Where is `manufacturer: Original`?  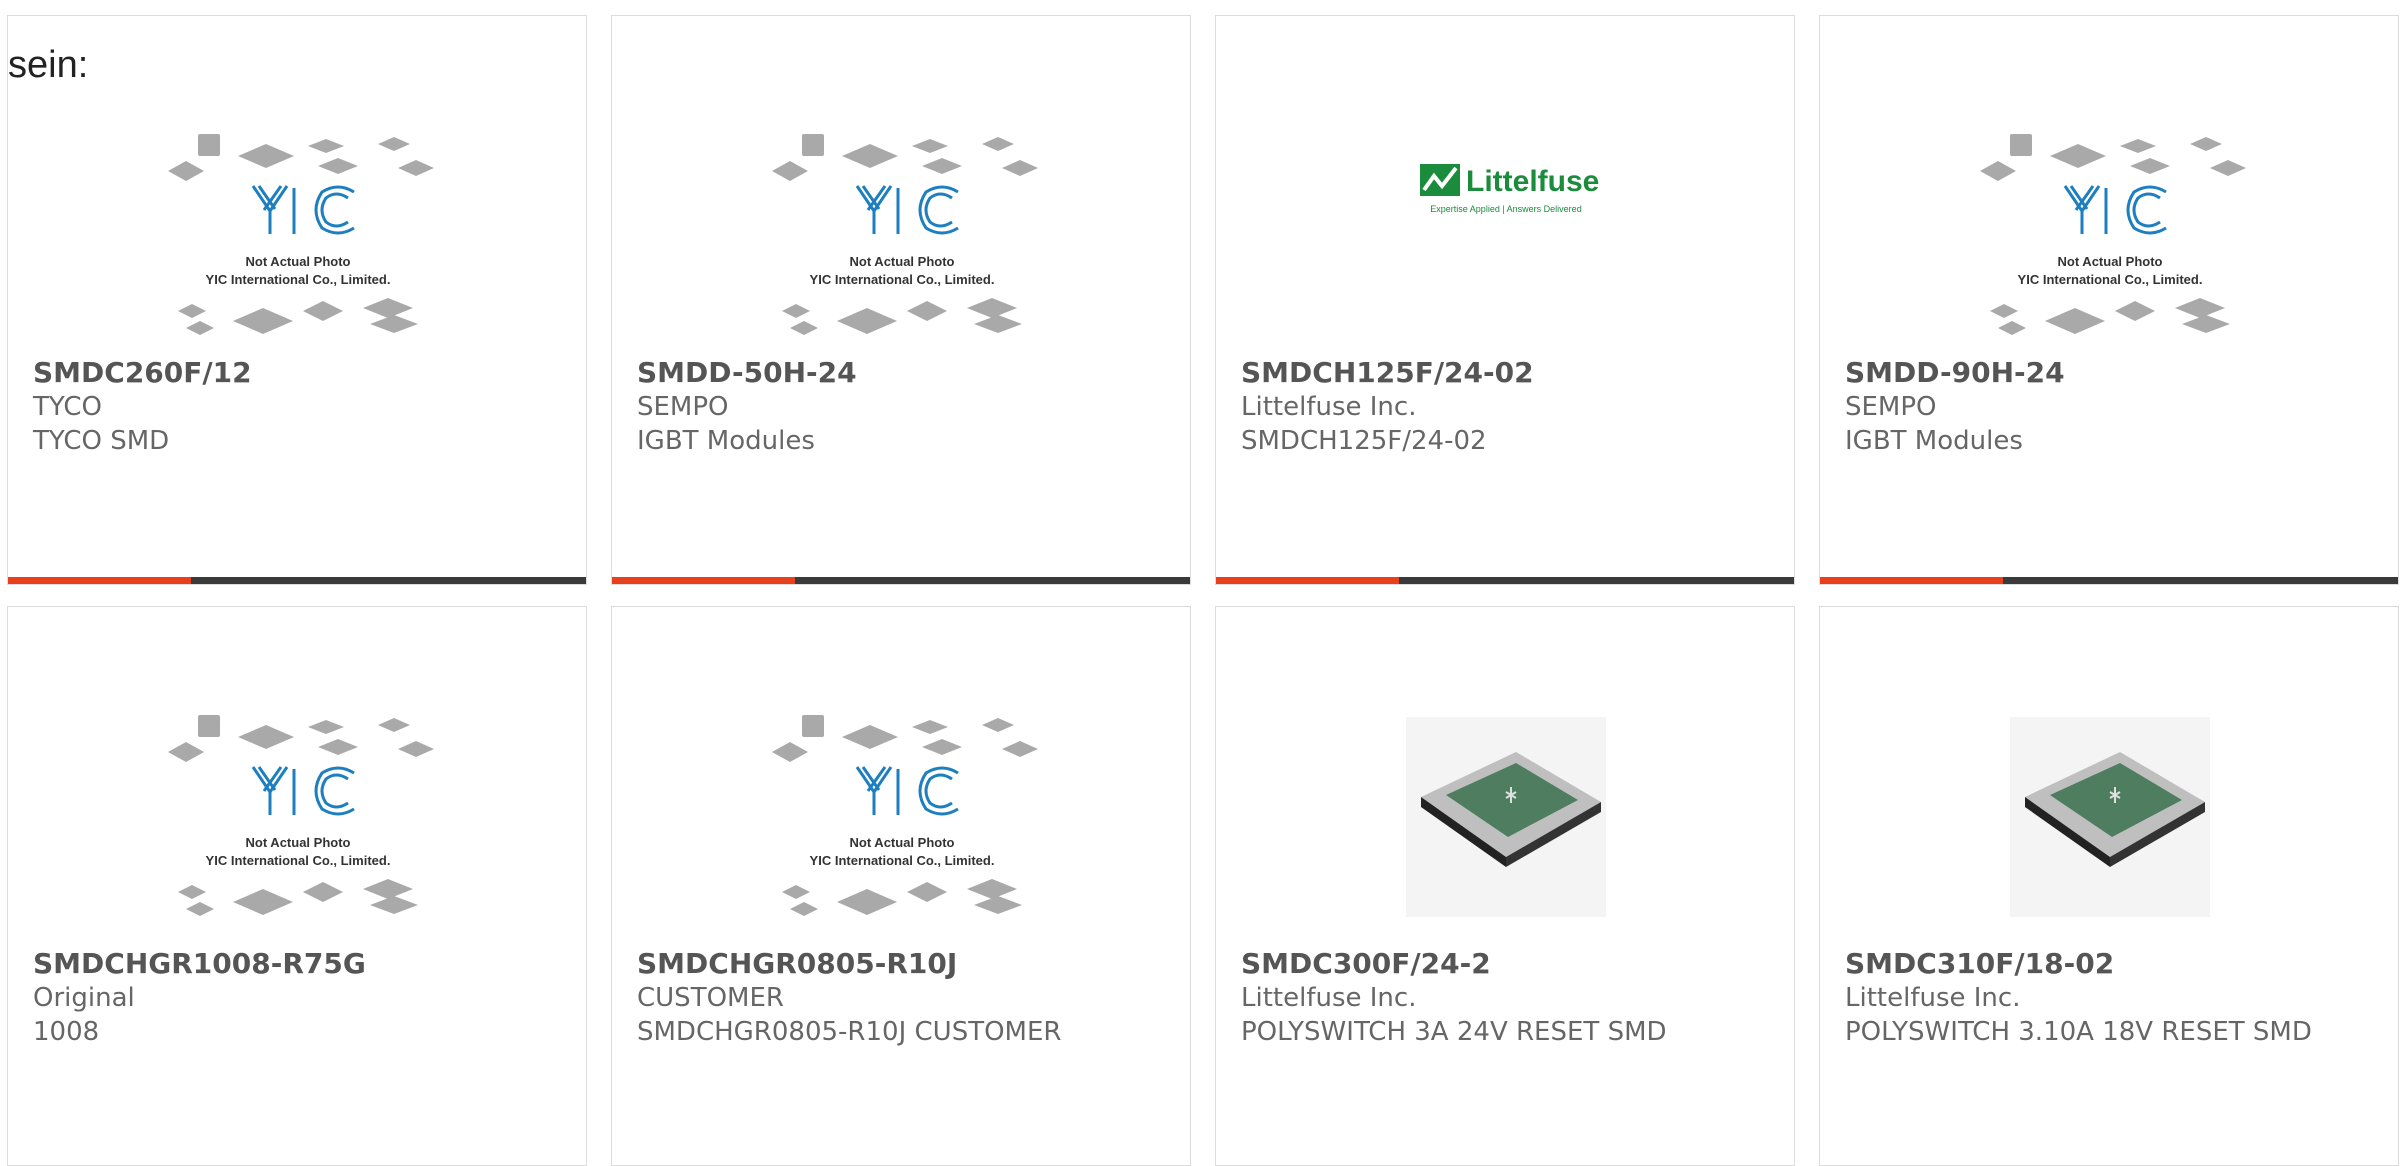
manufacturer: Original is located at coordinates (84, 998).